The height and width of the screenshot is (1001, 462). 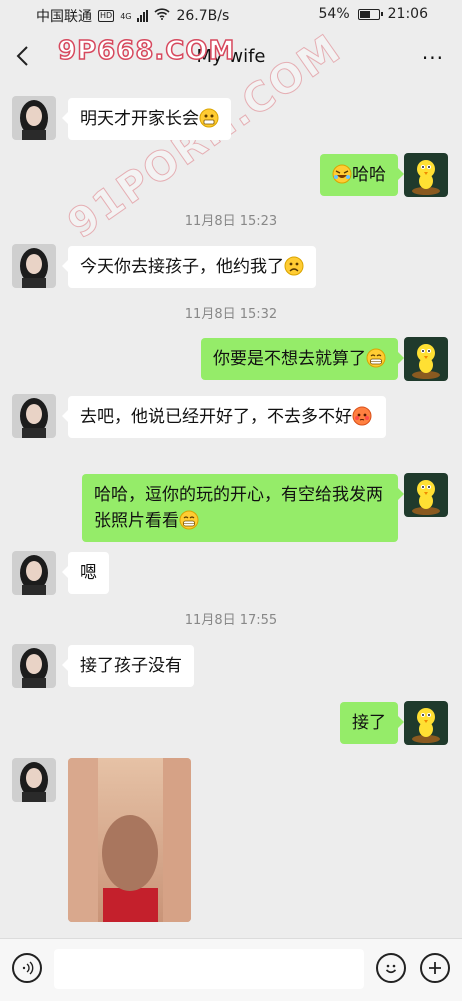 I want to click on frown-emoji-icon, so click(x=294, y=266).